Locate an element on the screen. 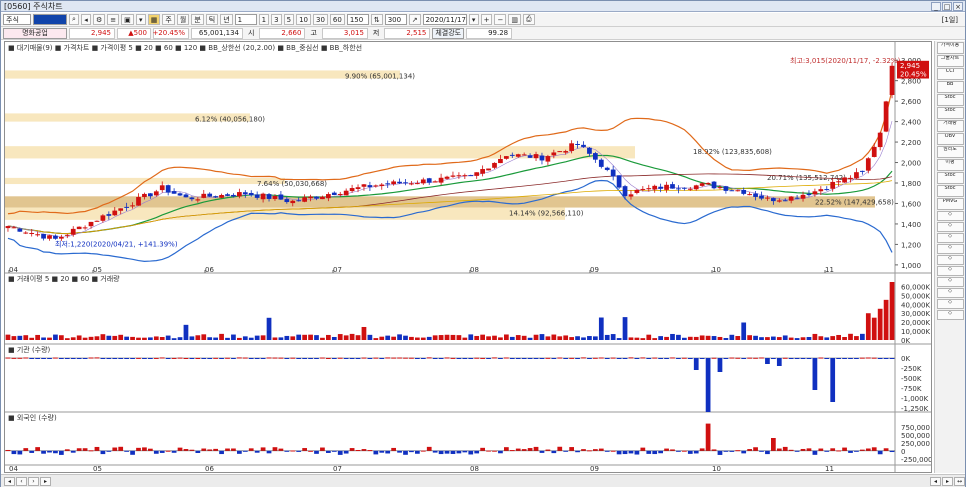 Image resolution: width=966 pixels, height=487 pixels. minute-1-button: 1 is located at coordinates (264, 19).